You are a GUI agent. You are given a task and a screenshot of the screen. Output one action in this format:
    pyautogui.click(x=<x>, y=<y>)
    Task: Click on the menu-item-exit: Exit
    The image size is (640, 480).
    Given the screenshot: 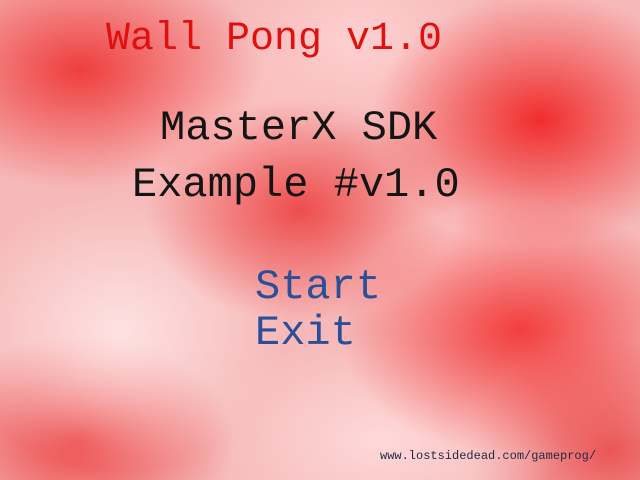 What is the action you would take?
    pyautogui.click(x=305, y=333)
    